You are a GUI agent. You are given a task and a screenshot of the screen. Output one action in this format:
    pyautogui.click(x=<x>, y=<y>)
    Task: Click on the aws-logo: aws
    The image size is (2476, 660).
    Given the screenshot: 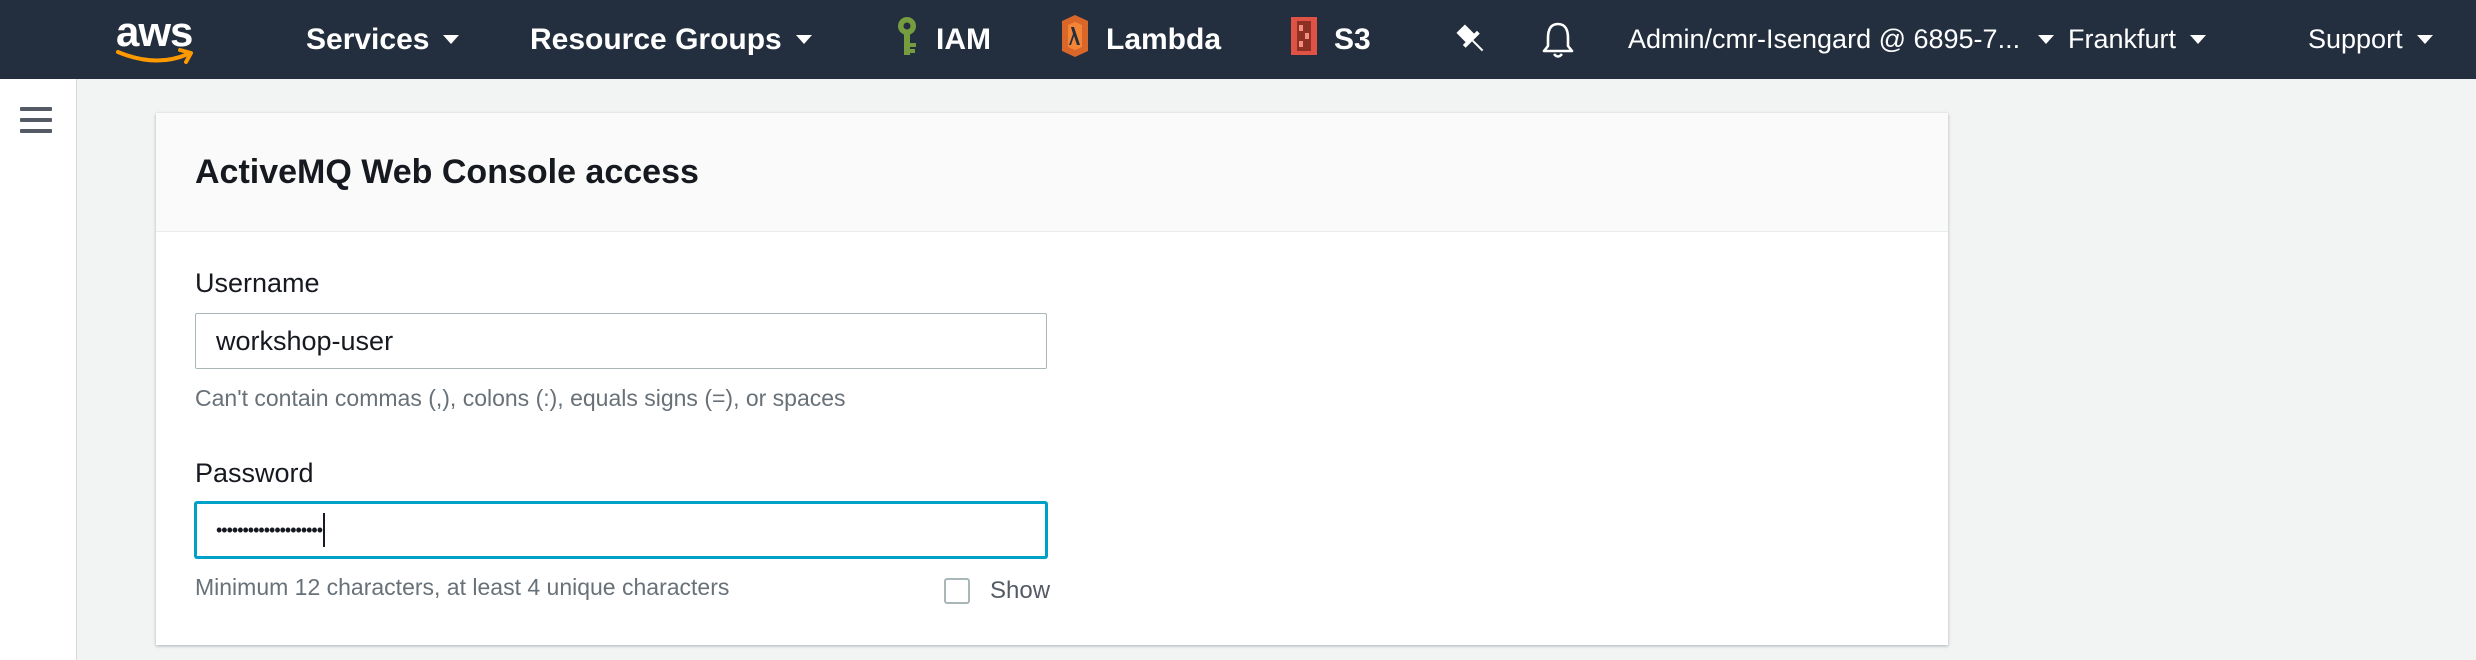 What is the action you would take?
    pyautogui.click(x=159, y=39)
    